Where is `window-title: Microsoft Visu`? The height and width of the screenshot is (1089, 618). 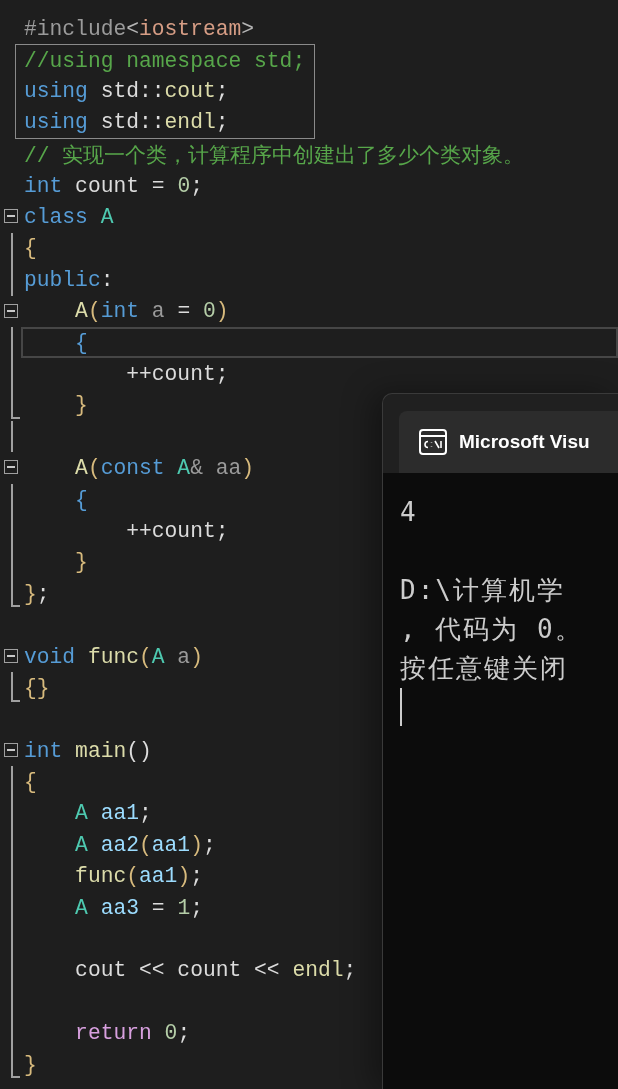
window-title: Microsoft Visu is located at coordinates (524, 442).